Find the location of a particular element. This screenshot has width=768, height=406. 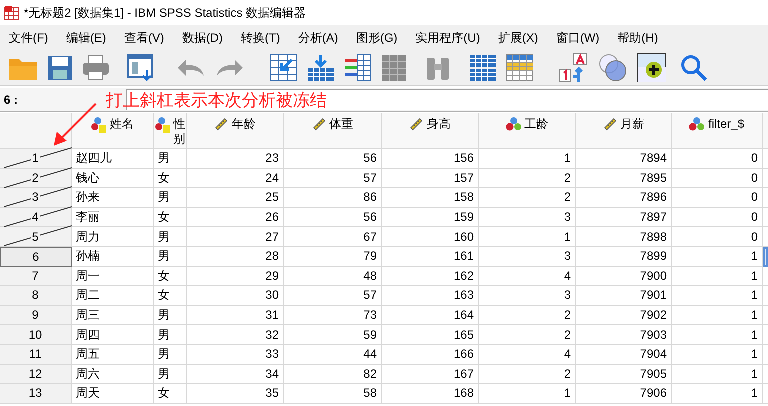

row-header: 13 is located at coordinates (36, 394).